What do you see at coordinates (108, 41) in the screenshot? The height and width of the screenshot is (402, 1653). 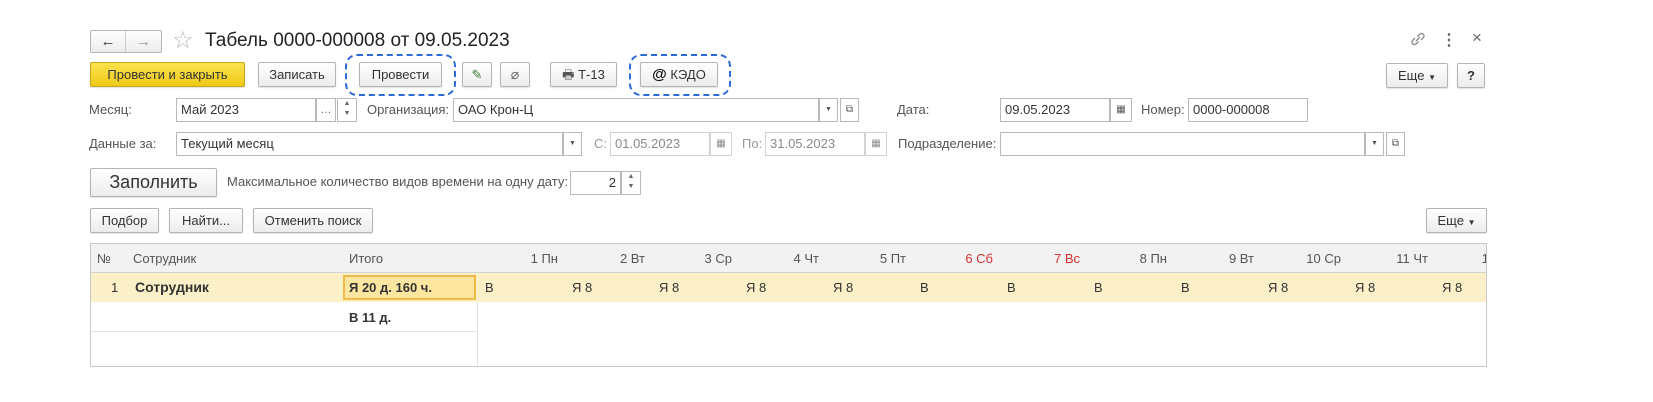 I see `back-button: ←` at bounding box center [108, 41].